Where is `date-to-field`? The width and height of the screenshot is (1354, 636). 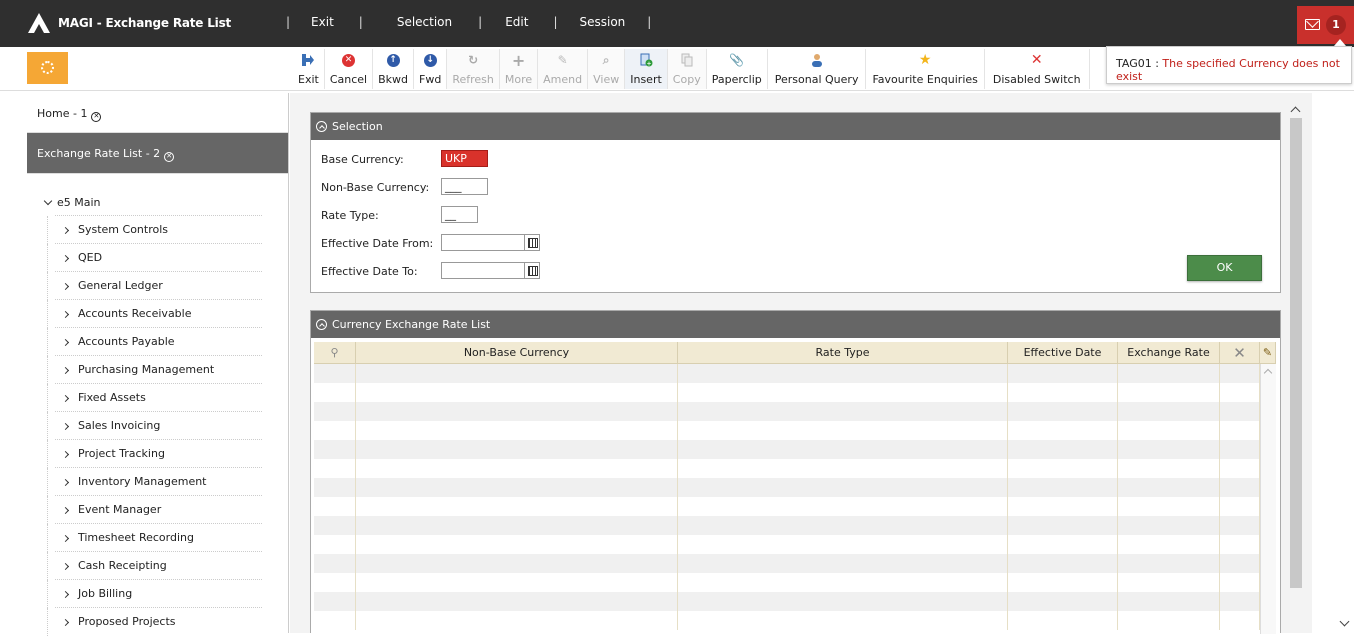 date-to-field is located at coordinates (483, 270).